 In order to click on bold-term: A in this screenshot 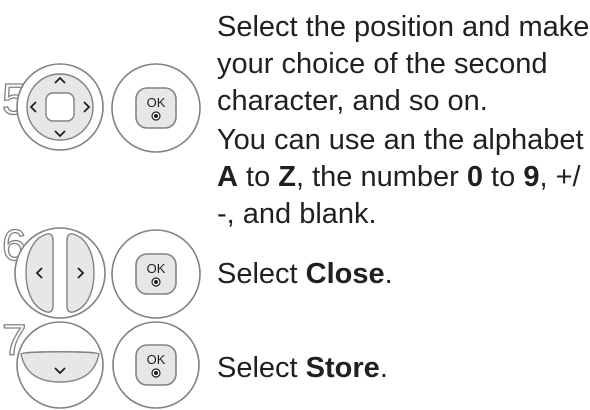, I will do `click(227, 177)`.